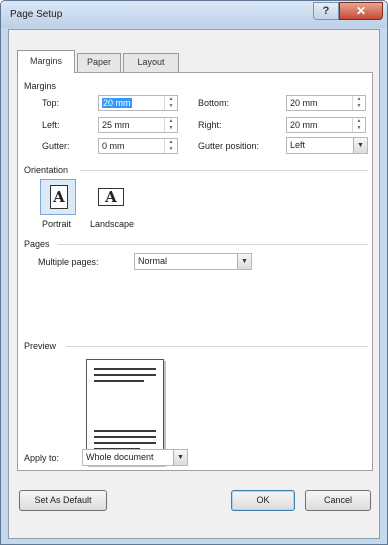  What do you see at coordinates (36, 14) in the screenshot?
I see `dialog-title: Page Setup` at bounding box center [36, 14].